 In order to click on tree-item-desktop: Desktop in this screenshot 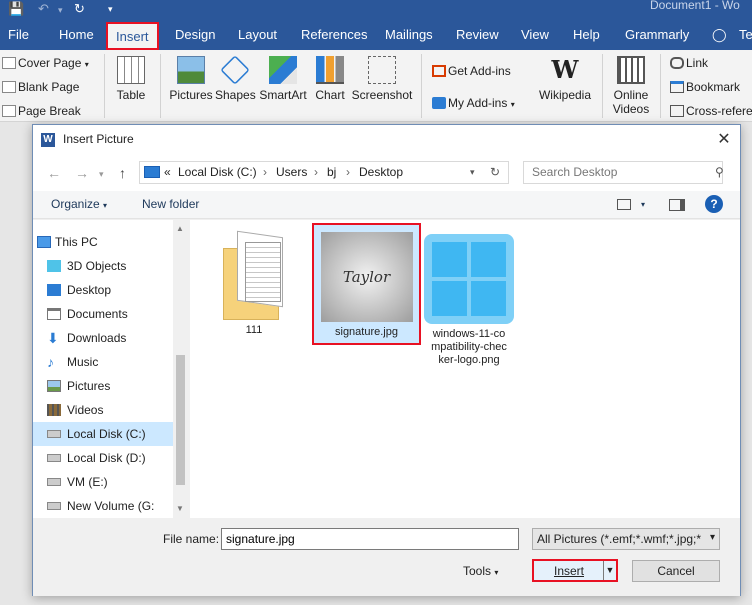, I will do `click(103, 290)`.